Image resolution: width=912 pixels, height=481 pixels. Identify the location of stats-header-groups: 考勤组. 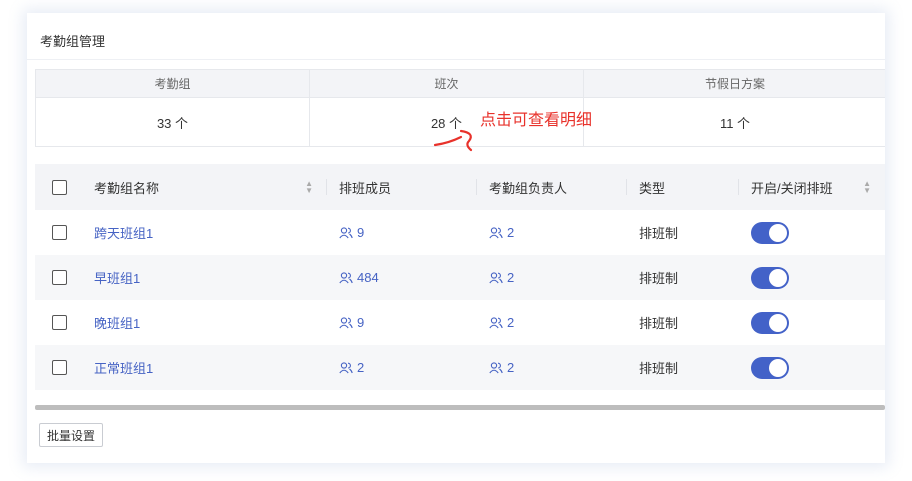
(173, 83).